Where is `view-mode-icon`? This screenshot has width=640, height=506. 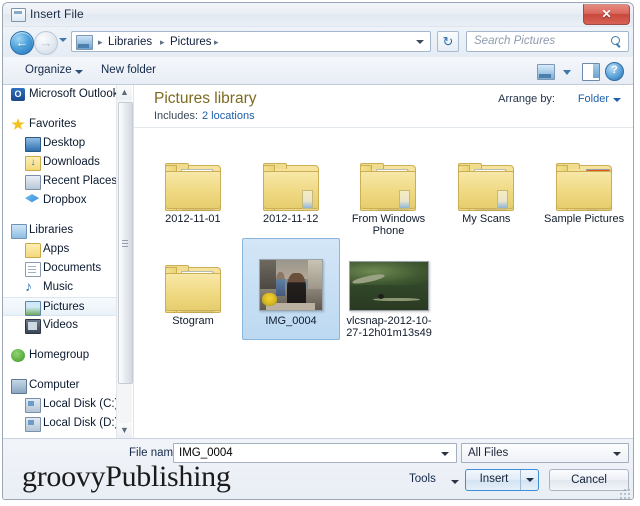
view-mode-icon is located at coordinates (546, 72).